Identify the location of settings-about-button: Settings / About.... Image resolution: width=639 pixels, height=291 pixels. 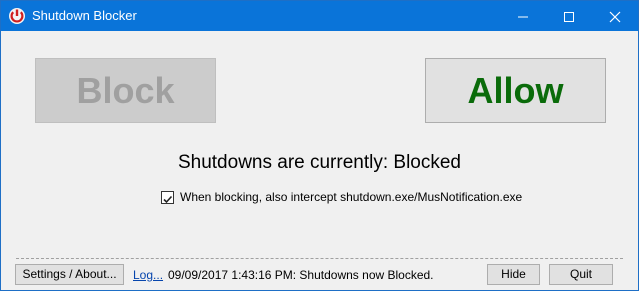
(69, 274).